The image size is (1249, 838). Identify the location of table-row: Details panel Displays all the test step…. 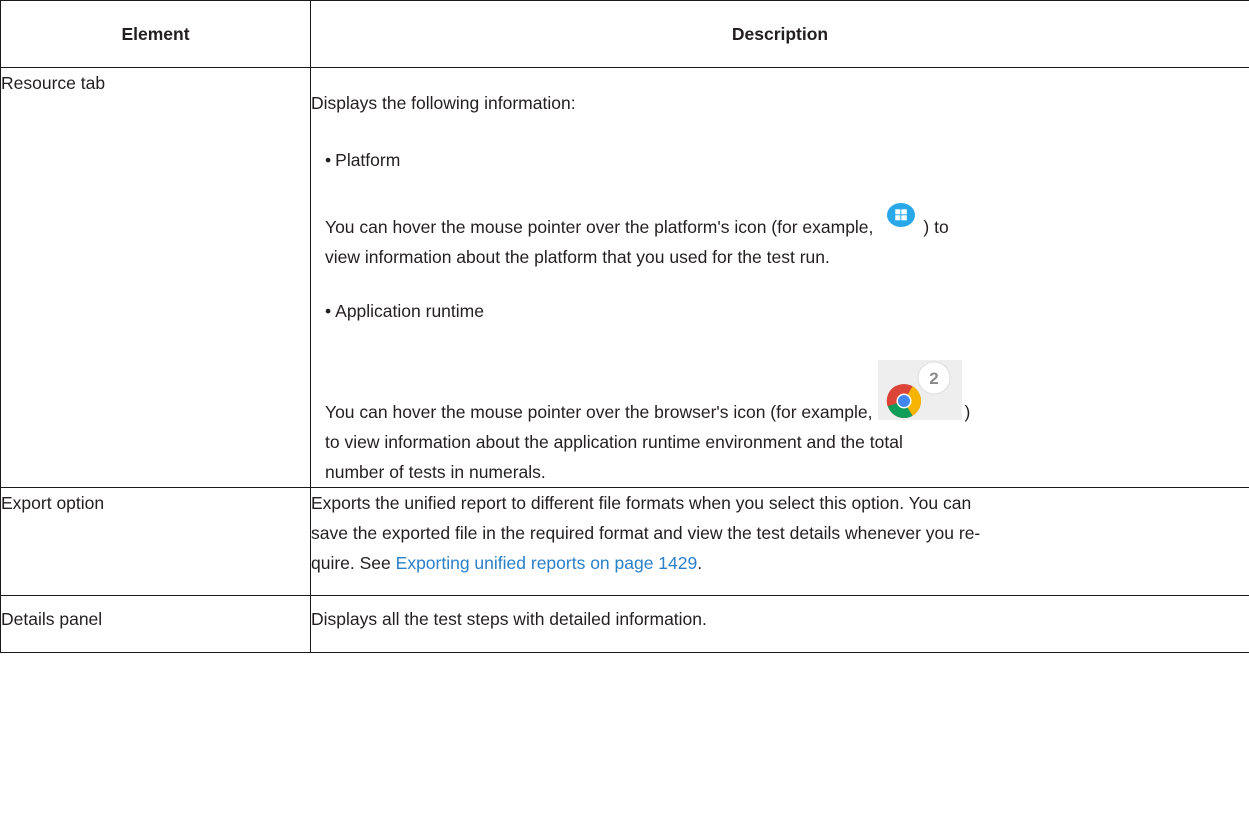
(624, 624).